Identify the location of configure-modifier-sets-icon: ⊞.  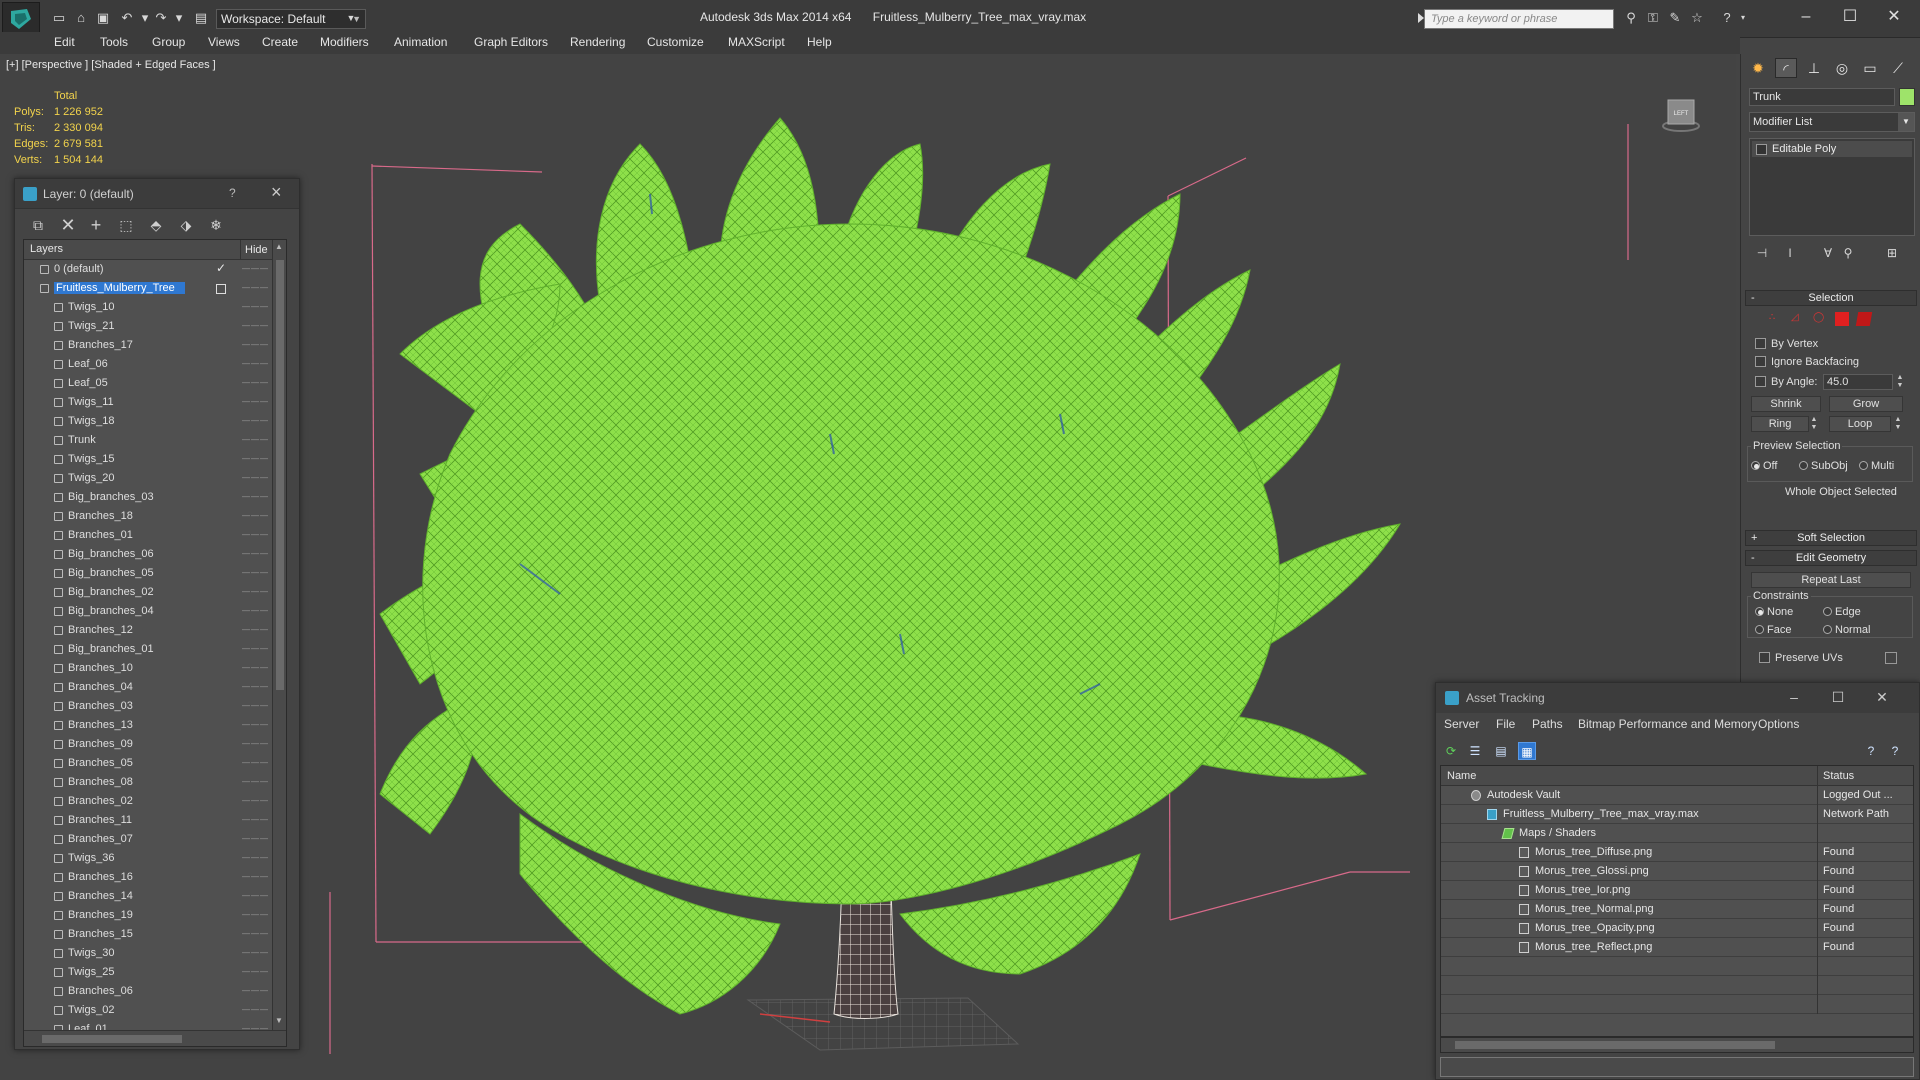
(1892, 253).